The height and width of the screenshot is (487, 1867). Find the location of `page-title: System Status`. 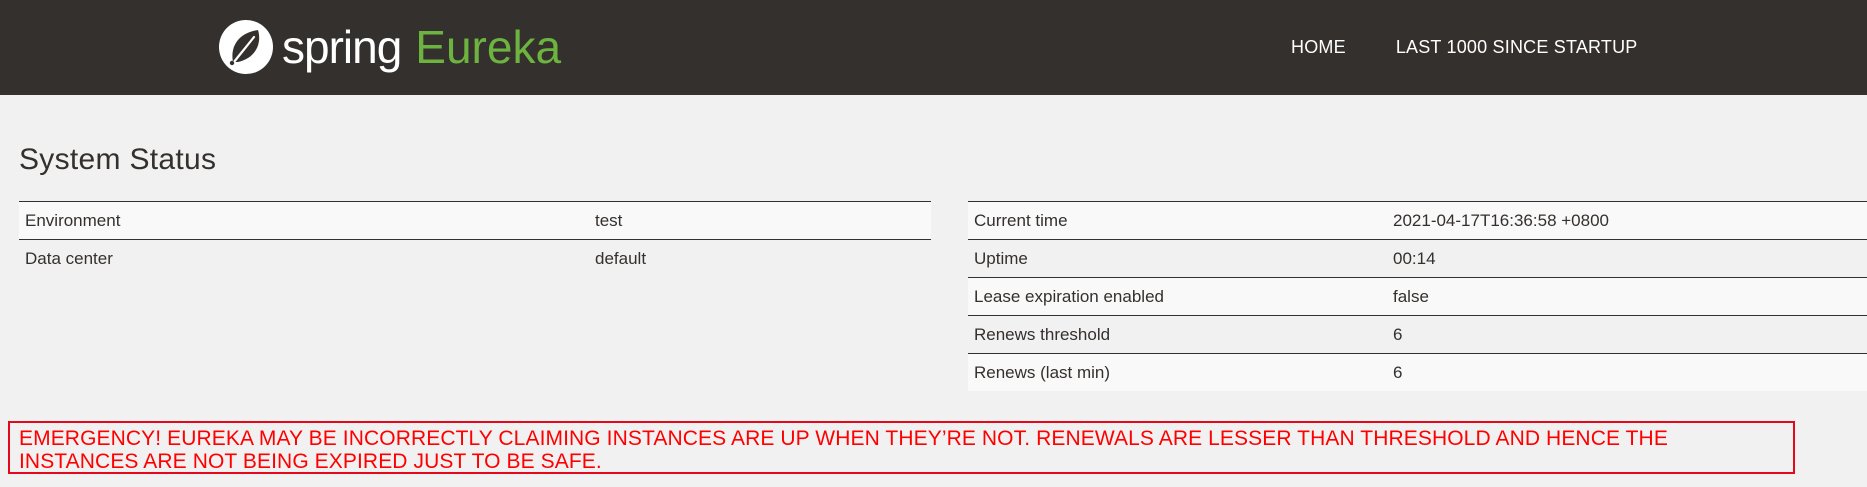

page-title: System Status is located at coordinates (118, 159).